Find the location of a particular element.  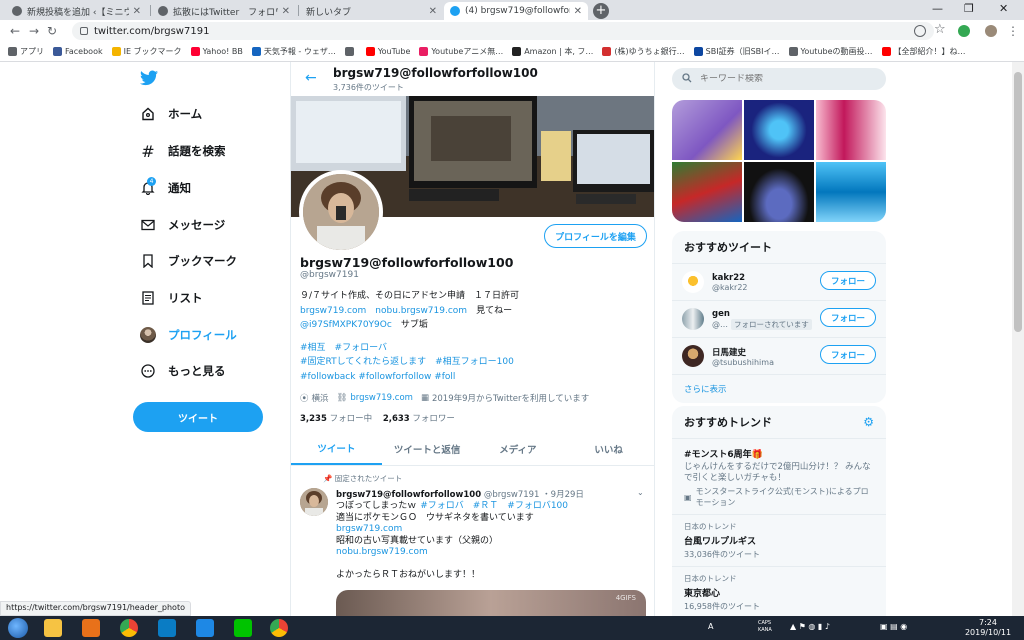

lens-icon is located at coordinates (920, 31).